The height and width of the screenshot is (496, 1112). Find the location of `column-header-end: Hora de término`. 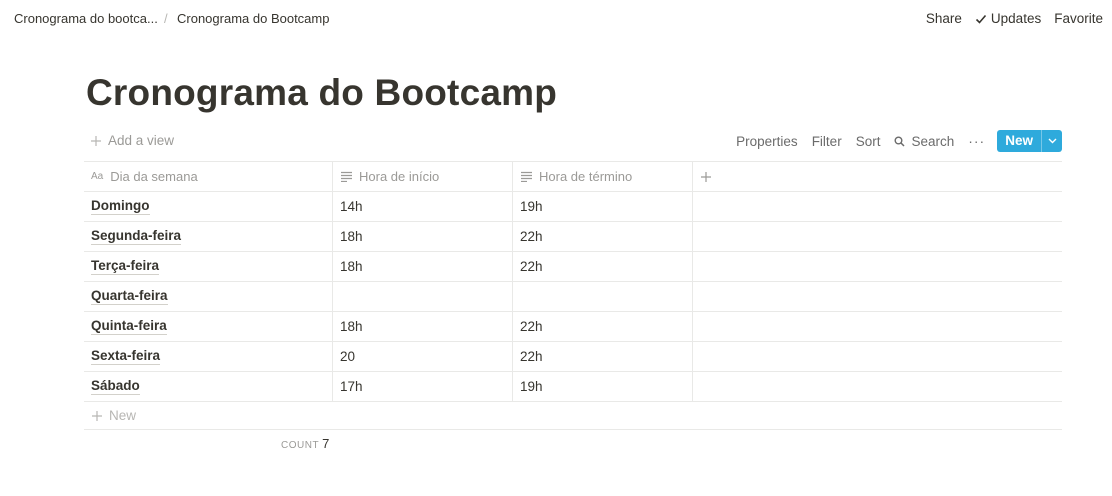

column-header-end: Hora de término is located at coordinates (603, 176).